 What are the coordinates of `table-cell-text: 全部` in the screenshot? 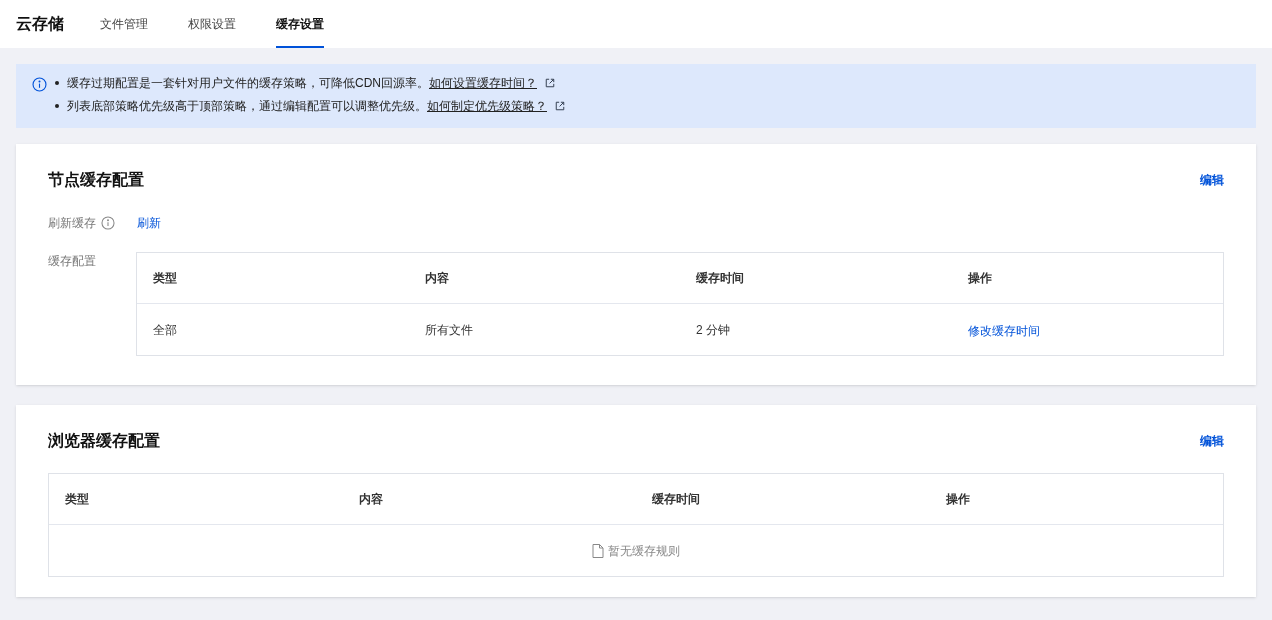 It's located at (165, 330).